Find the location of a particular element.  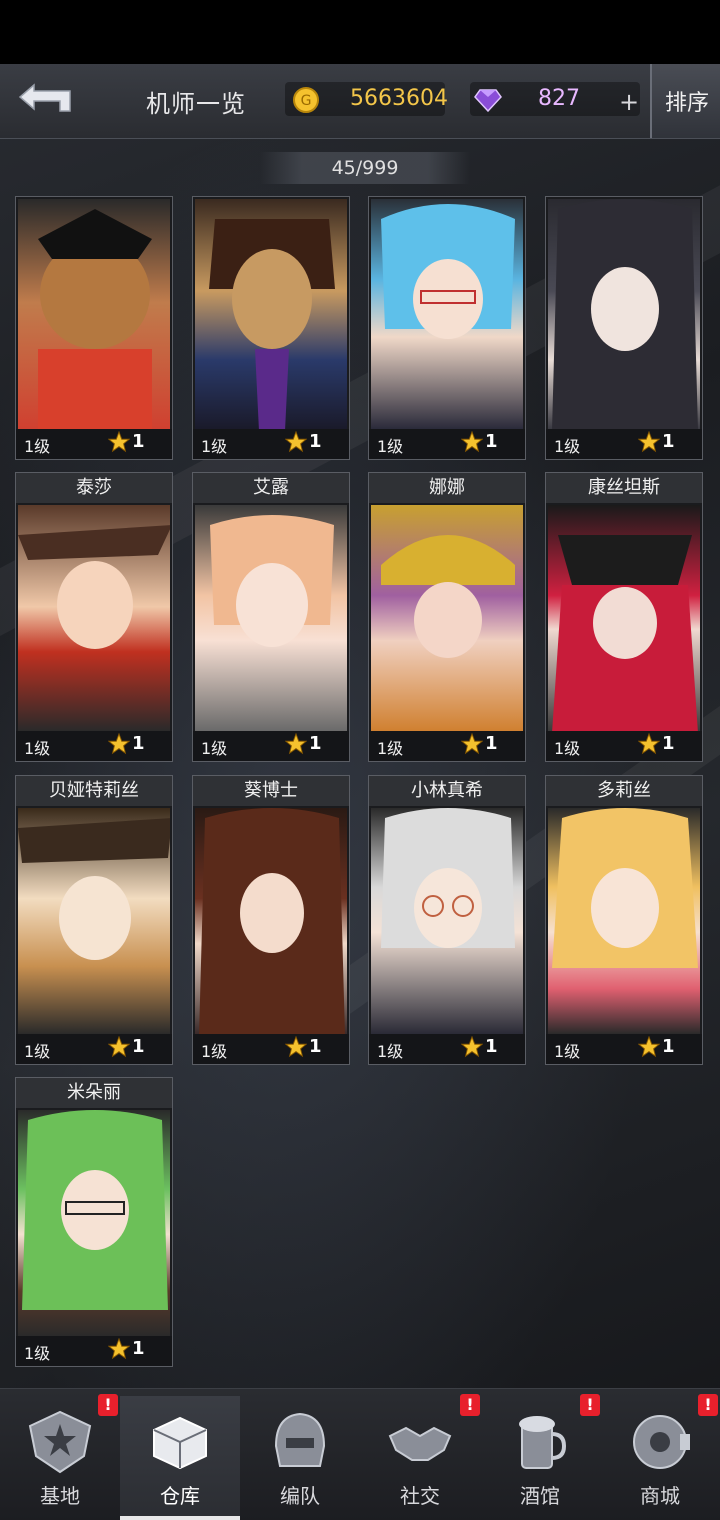

pilot-card: 娜娜 1级 1 is located at coordinates (447, 617).